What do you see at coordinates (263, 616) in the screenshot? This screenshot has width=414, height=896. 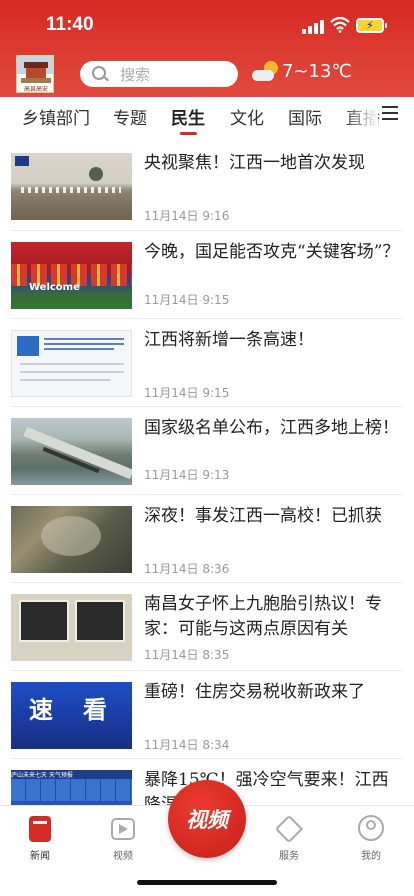 I see `news-title: 南昌女子怀上九胞胎引热议！专家：可能与这两点原因有关` at bounding box center [263, 616].